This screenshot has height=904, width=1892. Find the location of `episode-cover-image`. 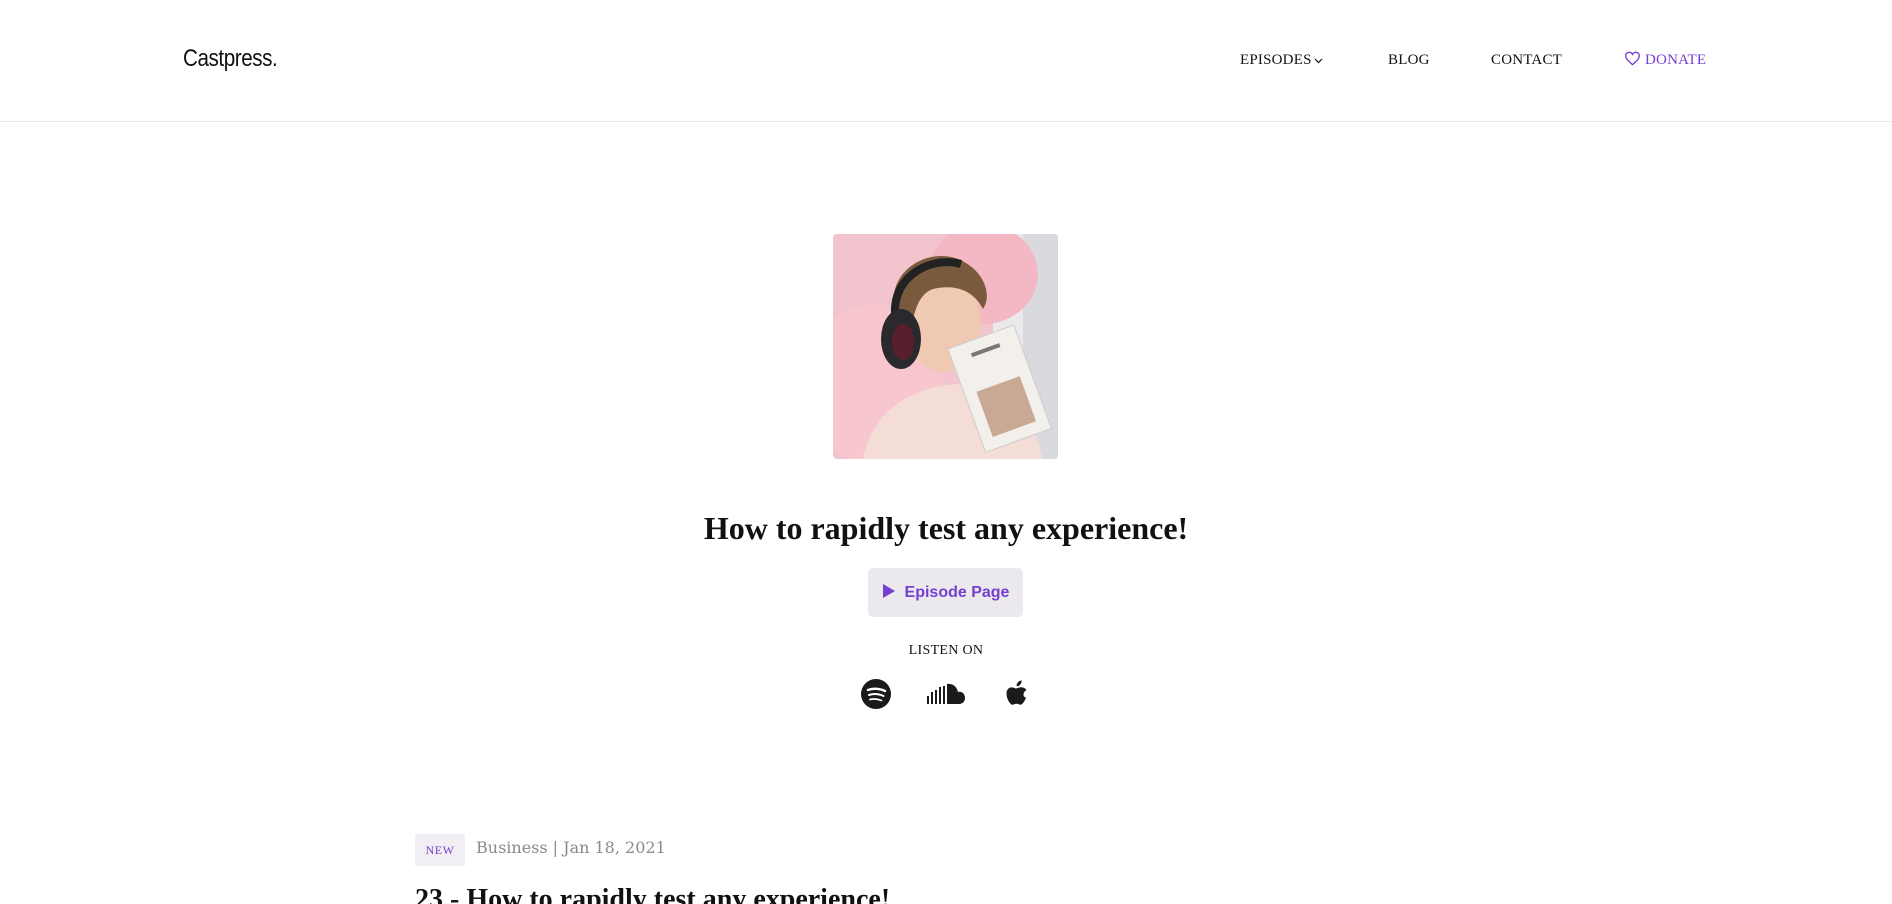

episode-cover-image is located at coordinates (945, 346).